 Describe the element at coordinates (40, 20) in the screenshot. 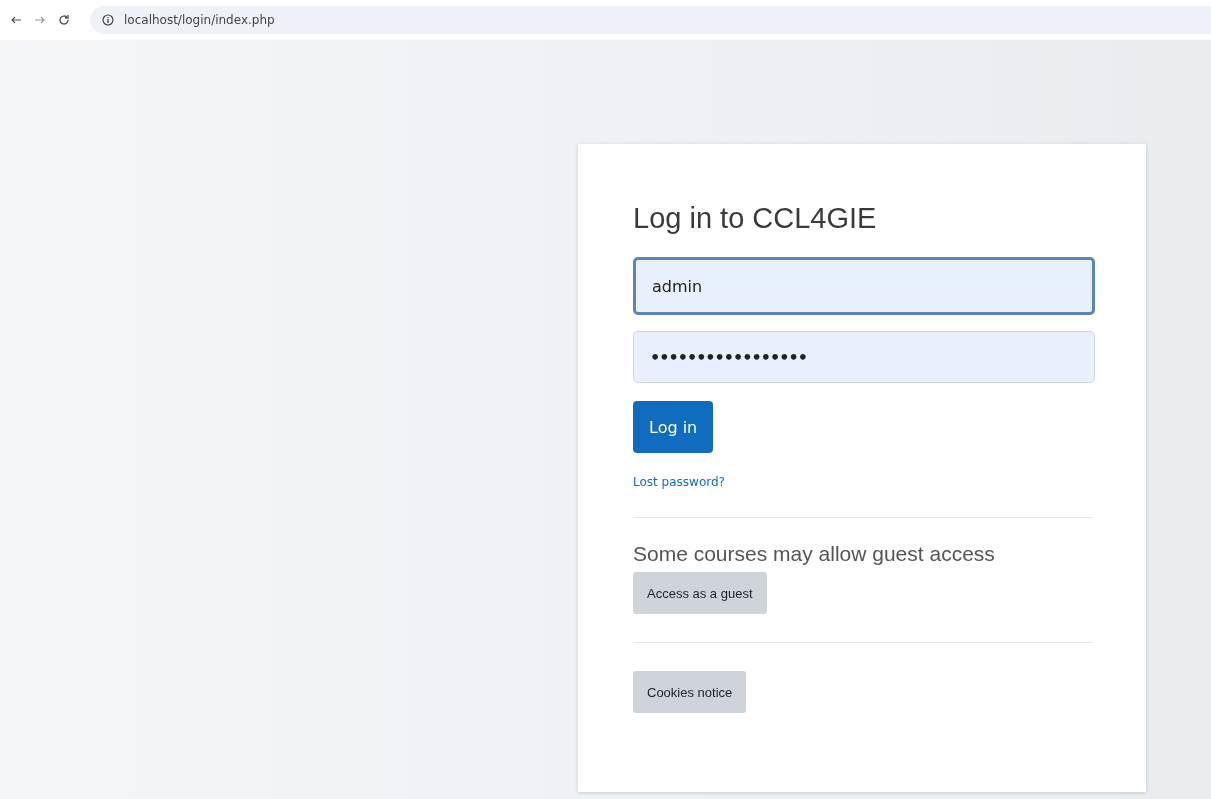

I see `forward-arrow-icon` at that location.